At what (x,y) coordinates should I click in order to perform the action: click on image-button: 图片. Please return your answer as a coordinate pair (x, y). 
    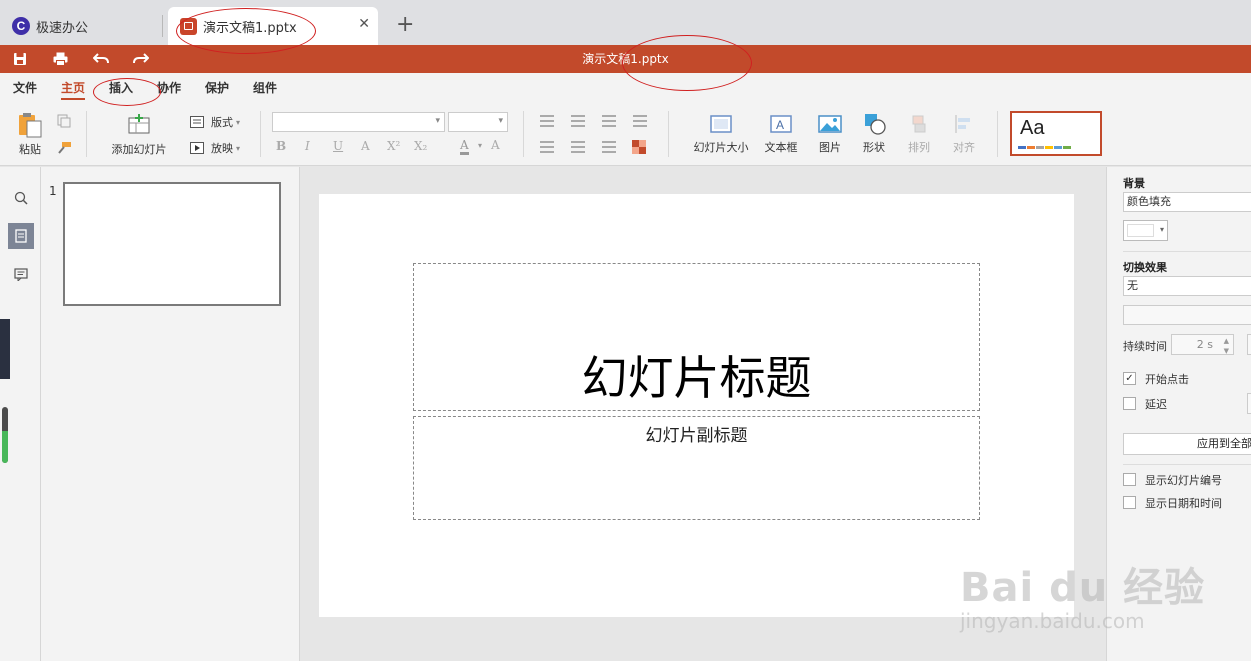
    Looking at the image, I should click on (830, 135).